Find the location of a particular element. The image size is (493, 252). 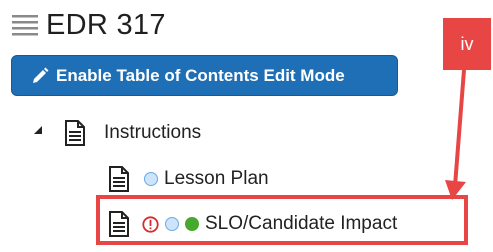

collapse-toggle-icon is located at coordinates (38, 130).